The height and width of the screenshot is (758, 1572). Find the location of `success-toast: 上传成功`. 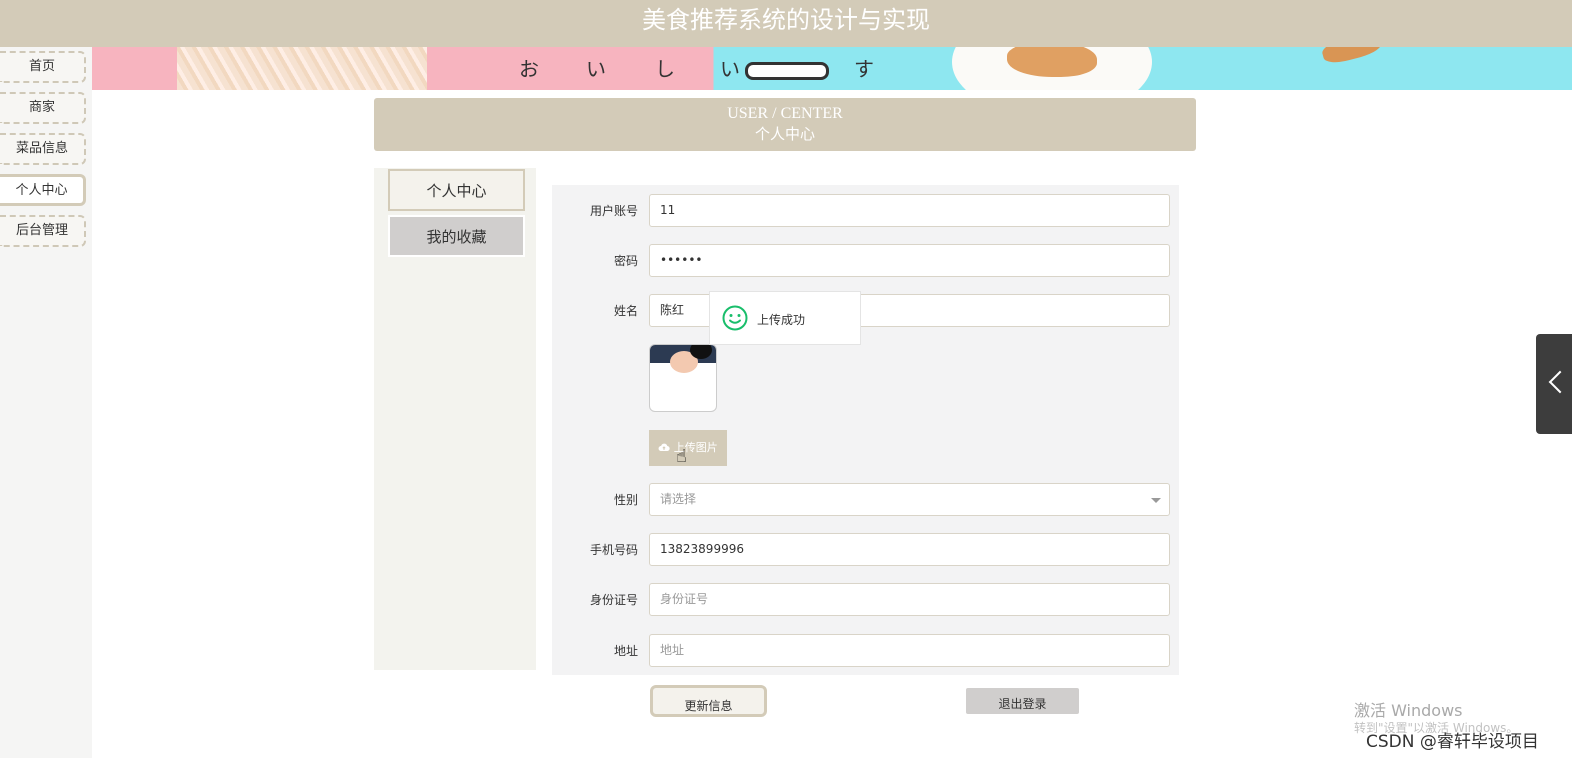

success-toast: 上传成功 is located at coordinates (785, 318).